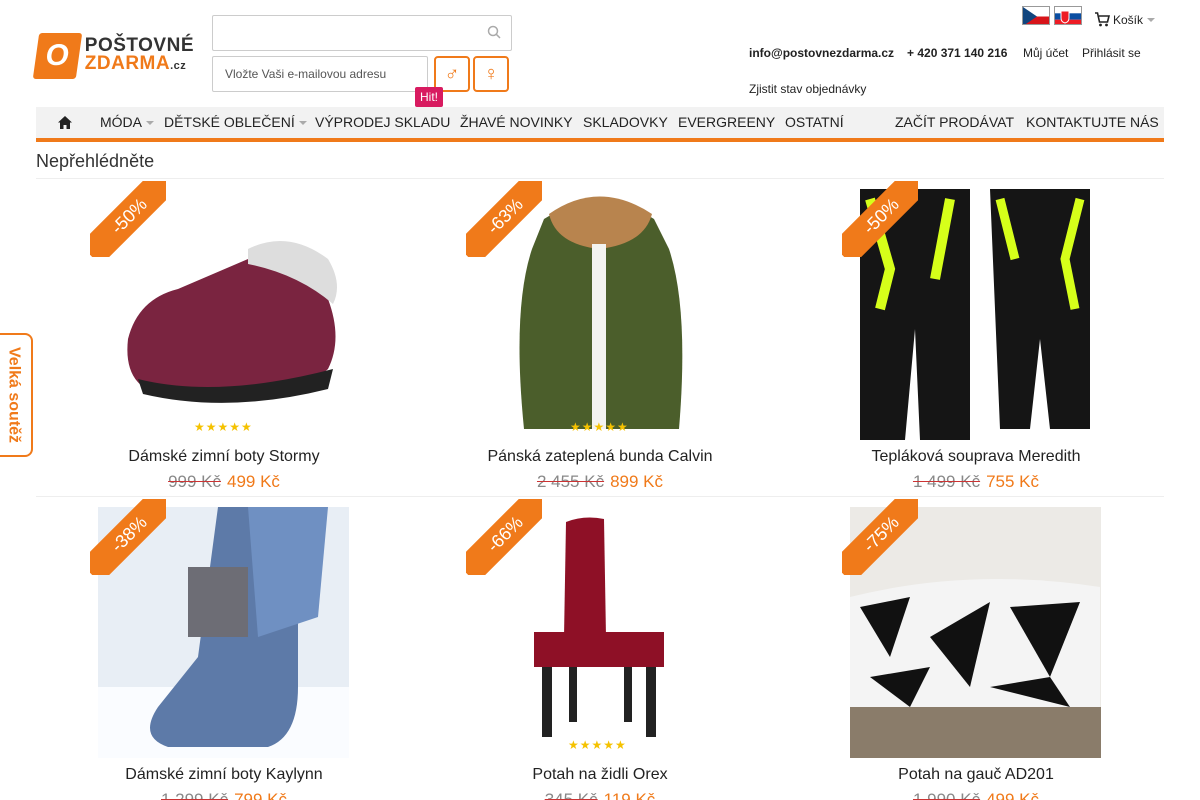 The image size is (1200, 800). I want to click on new-price: 799 Kč, so click(261, 795).